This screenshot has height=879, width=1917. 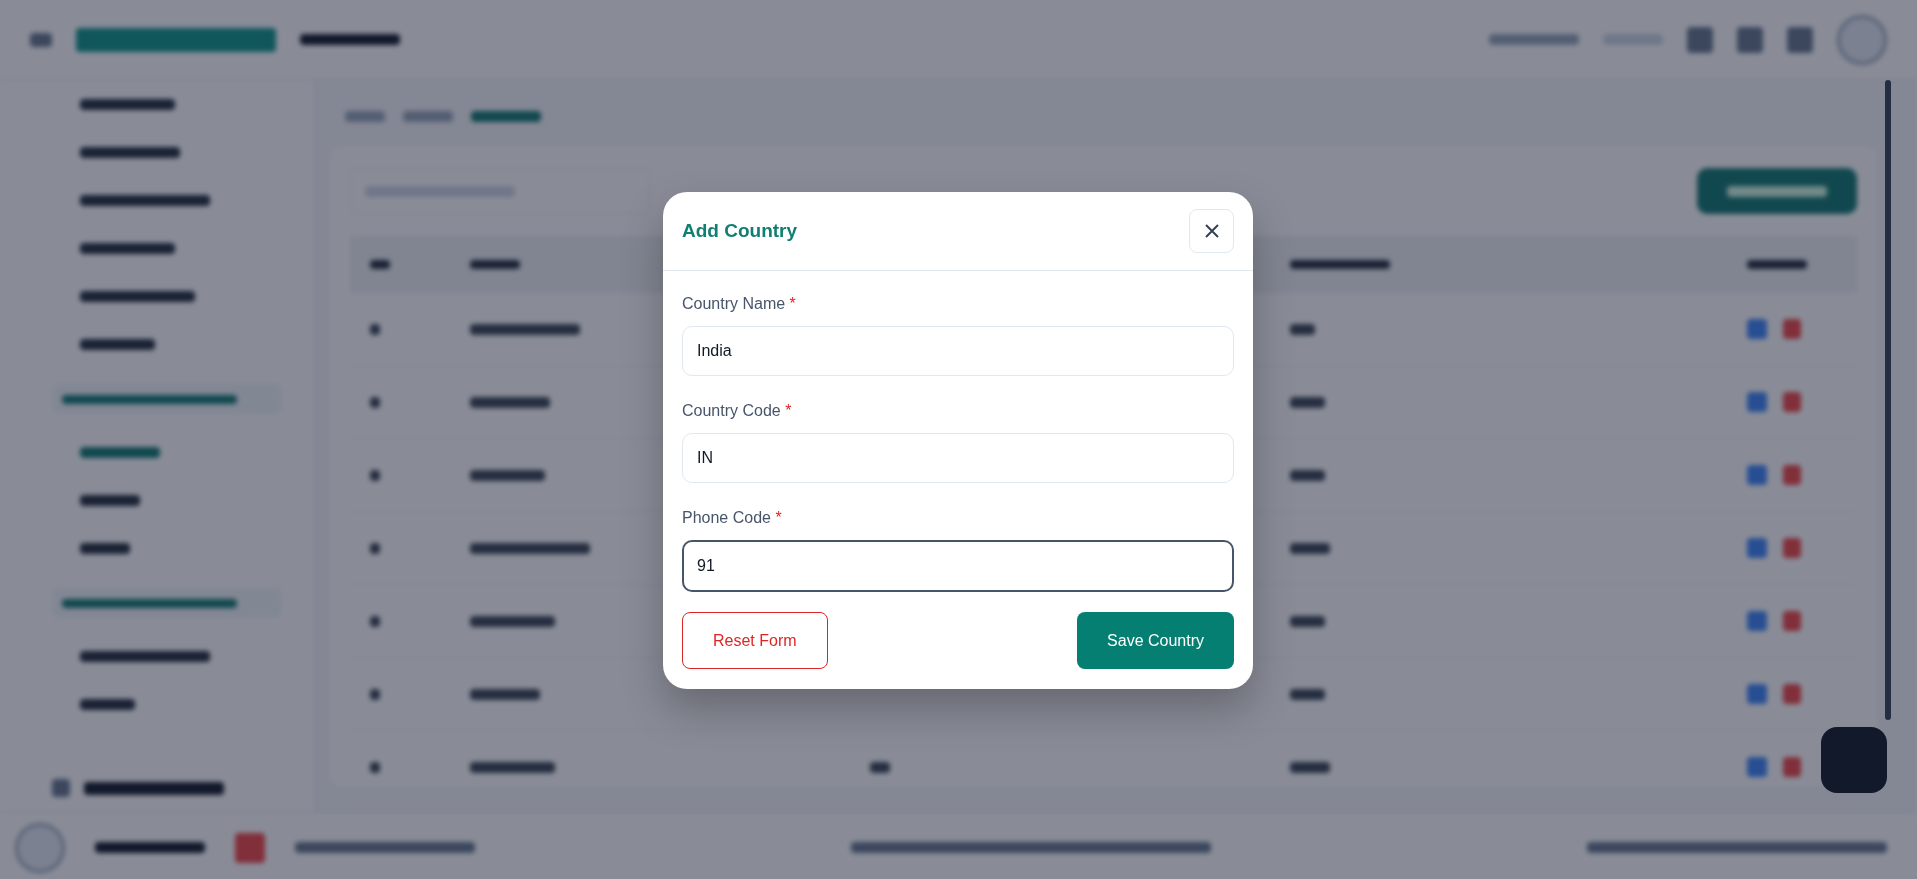 What do you see at coordinates (958, 351) in the screenshot?
I see `input-field: India` at bounding box center [958, 351].